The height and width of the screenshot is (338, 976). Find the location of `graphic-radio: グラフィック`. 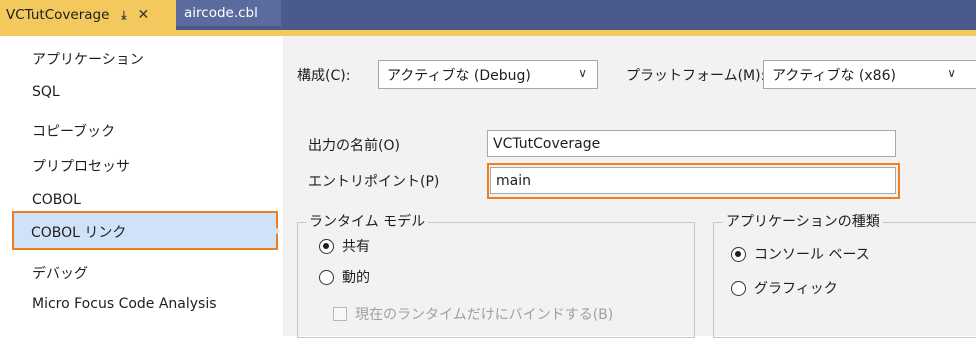

graphic-radio: グラフィック is located at coordinates (784, 288).